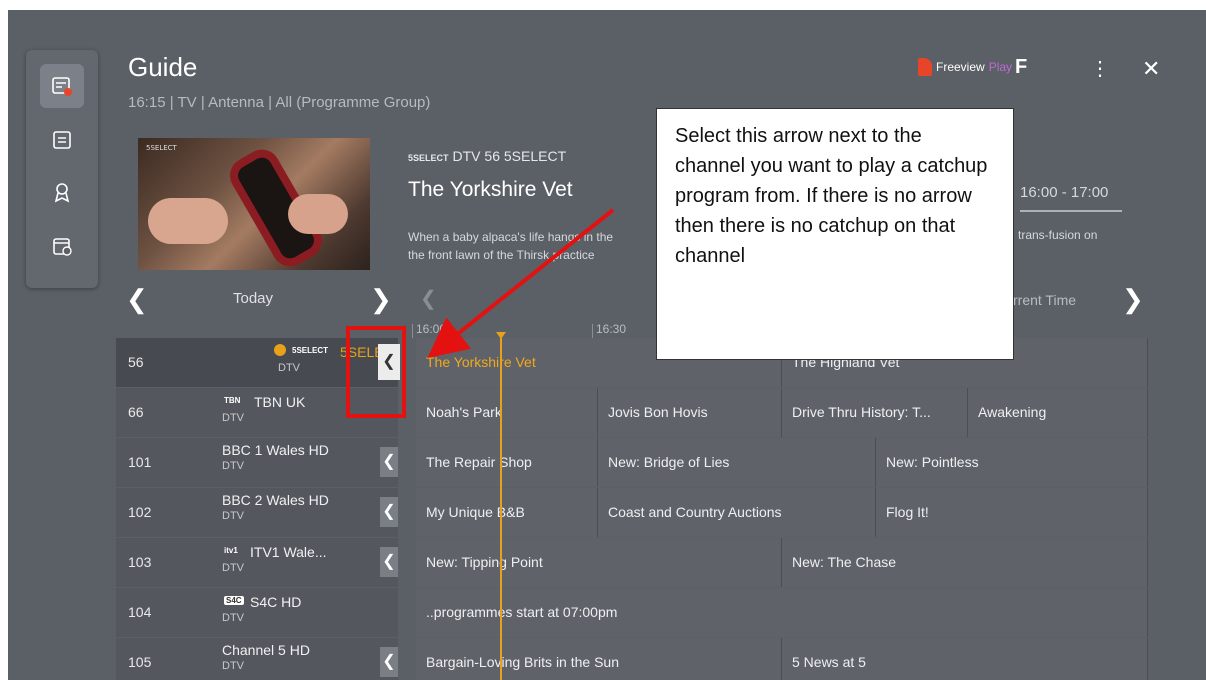 The image size is (1206, 680). Describe the element at coordinates (141, 362) in the screenshot. I see `channel-number: 56` at that location.